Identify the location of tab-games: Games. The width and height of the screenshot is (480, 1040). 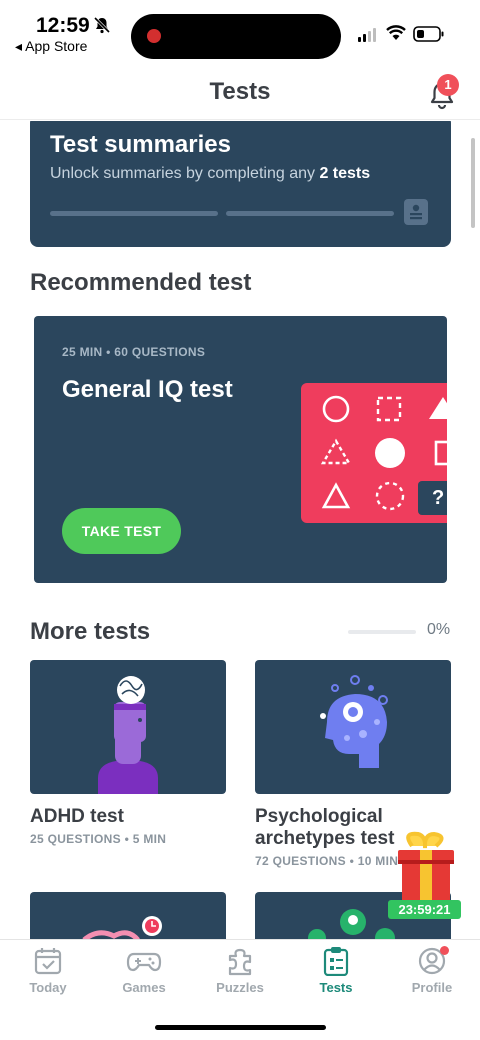
(144, 976).